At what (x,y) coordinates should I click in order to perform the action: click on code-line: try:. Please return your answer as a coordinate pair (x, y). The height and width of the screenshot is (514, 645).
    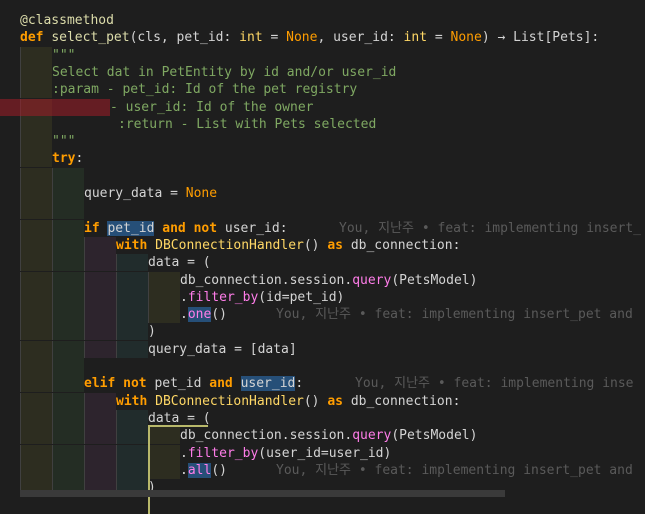
    Looking at the image, I should click on (322, 159).